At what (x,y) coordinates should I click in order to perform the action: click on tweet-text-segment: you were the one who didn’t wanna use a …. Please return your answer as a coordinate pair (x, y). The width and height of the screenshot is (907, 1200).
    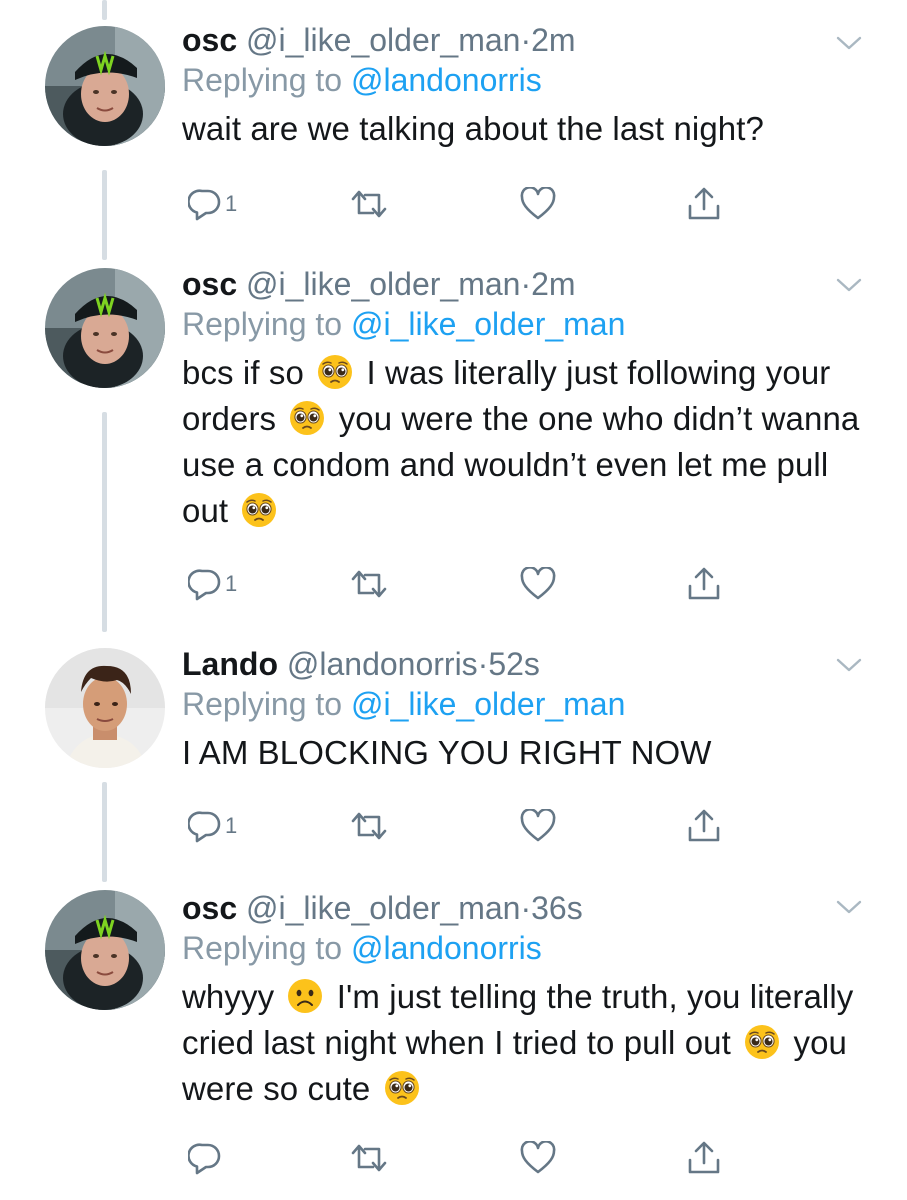
    Looking at the image, I should click on (521, 464).